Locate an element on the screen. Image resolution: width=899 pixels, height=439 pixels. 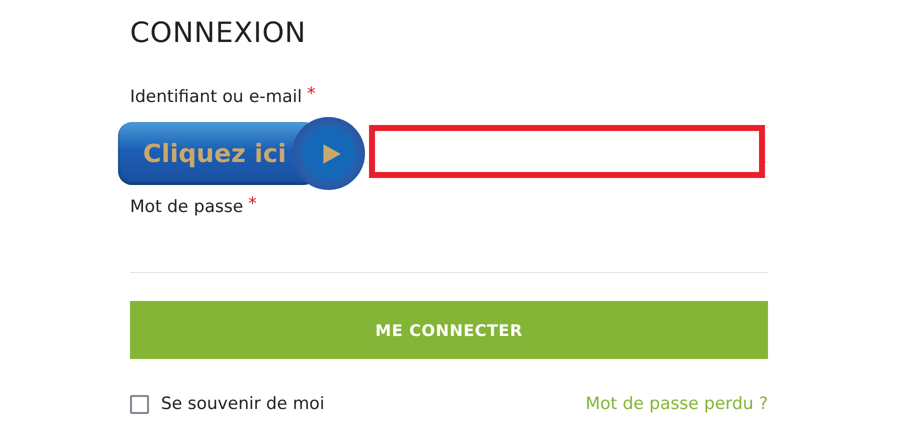
click-here-button: Cliquez ici is located at coordinates (241, 153).